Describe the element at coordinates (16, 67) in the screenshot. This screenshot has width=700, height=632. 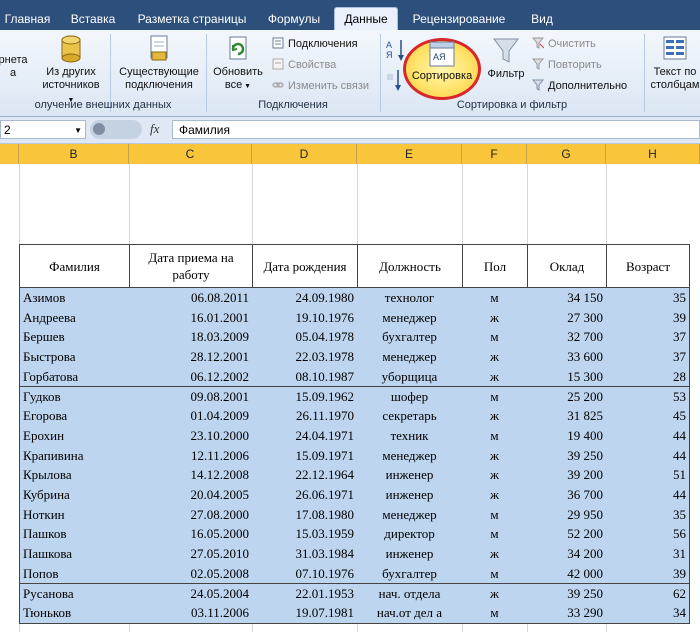
I see `from-web-button: рнета а` at that location.